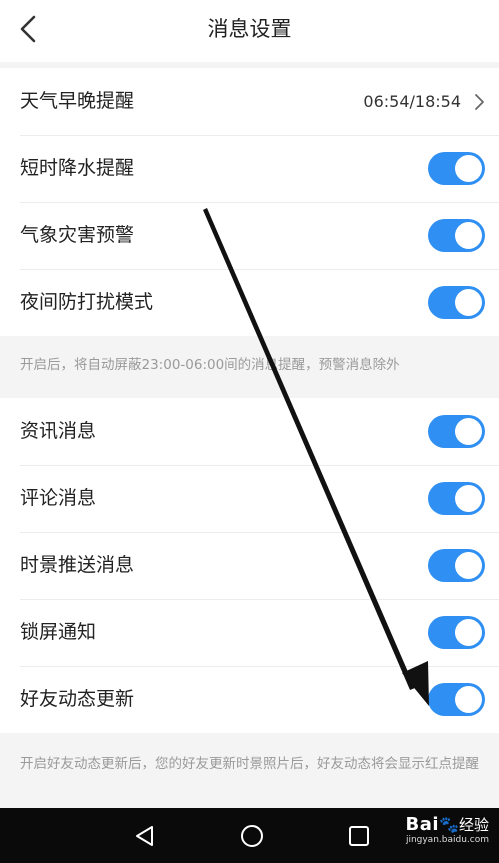 The width and height of the screenshot is (499, 863). I want to click on page-title: 消息设置, so click(249, 29).